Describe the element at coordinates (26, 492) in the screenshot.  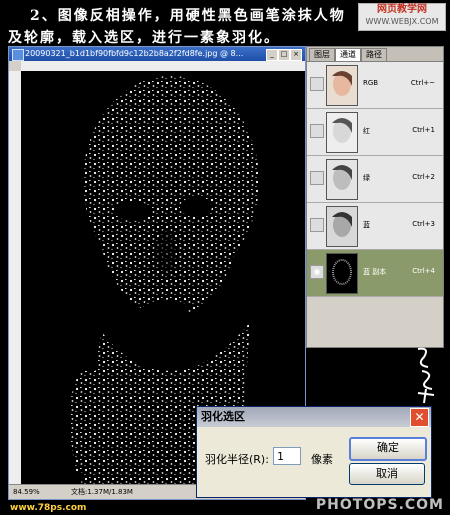
I see `zoom-level: 84.59%` at that location.